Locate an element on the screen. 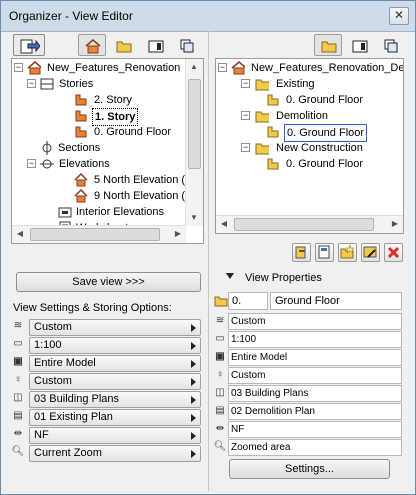 The width and height of the screenshot is (416, 495). scroll-down-arrow-icon: ▼ is located at coordinates (194, 218).